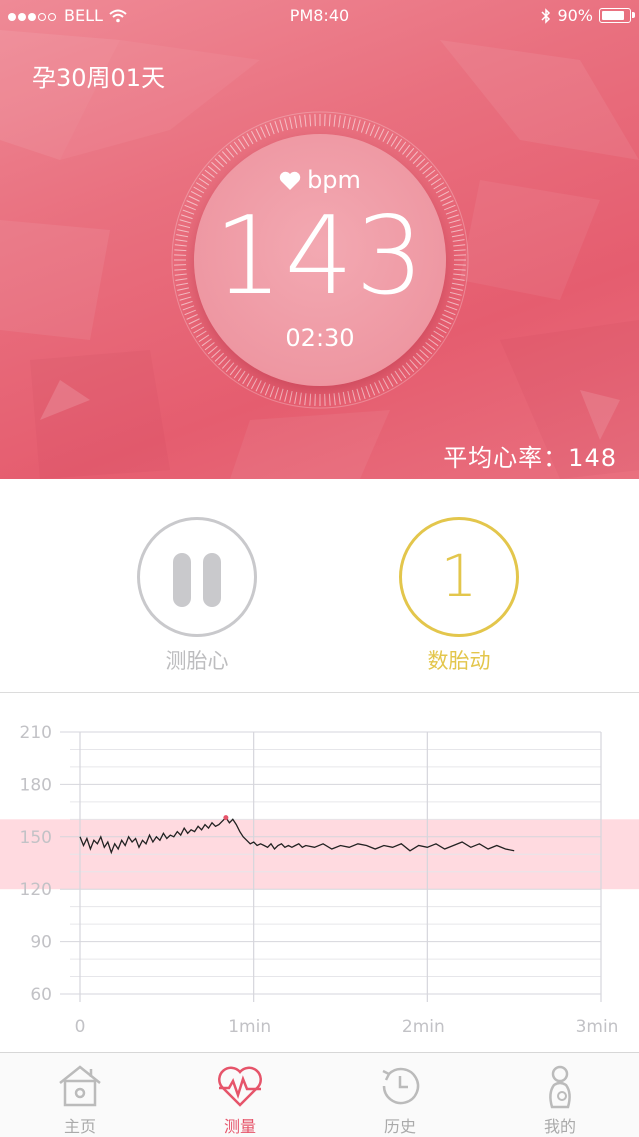 This screenshot has height=1137, width=639. Describe the element at coordinates (530, 455) in the screenshot. I see `average-heart-rate: 平均心率：148` at that location.